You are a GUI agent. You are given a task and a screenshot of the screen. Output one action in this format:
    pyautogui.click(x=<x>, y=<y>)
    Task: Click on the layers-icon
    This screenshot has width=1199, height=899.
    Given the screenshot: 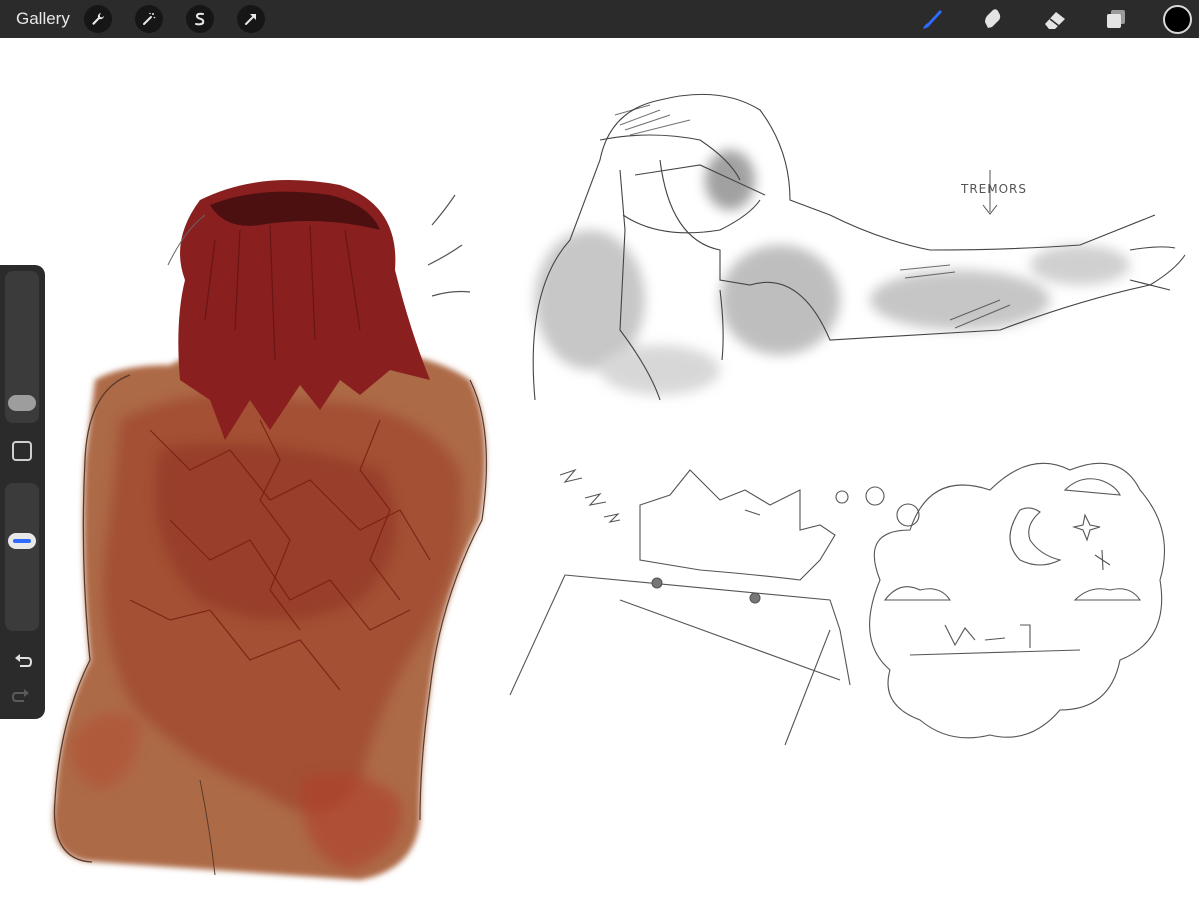 What is the action you would take?
    pyautogui.click(x=1116, y=19)
    